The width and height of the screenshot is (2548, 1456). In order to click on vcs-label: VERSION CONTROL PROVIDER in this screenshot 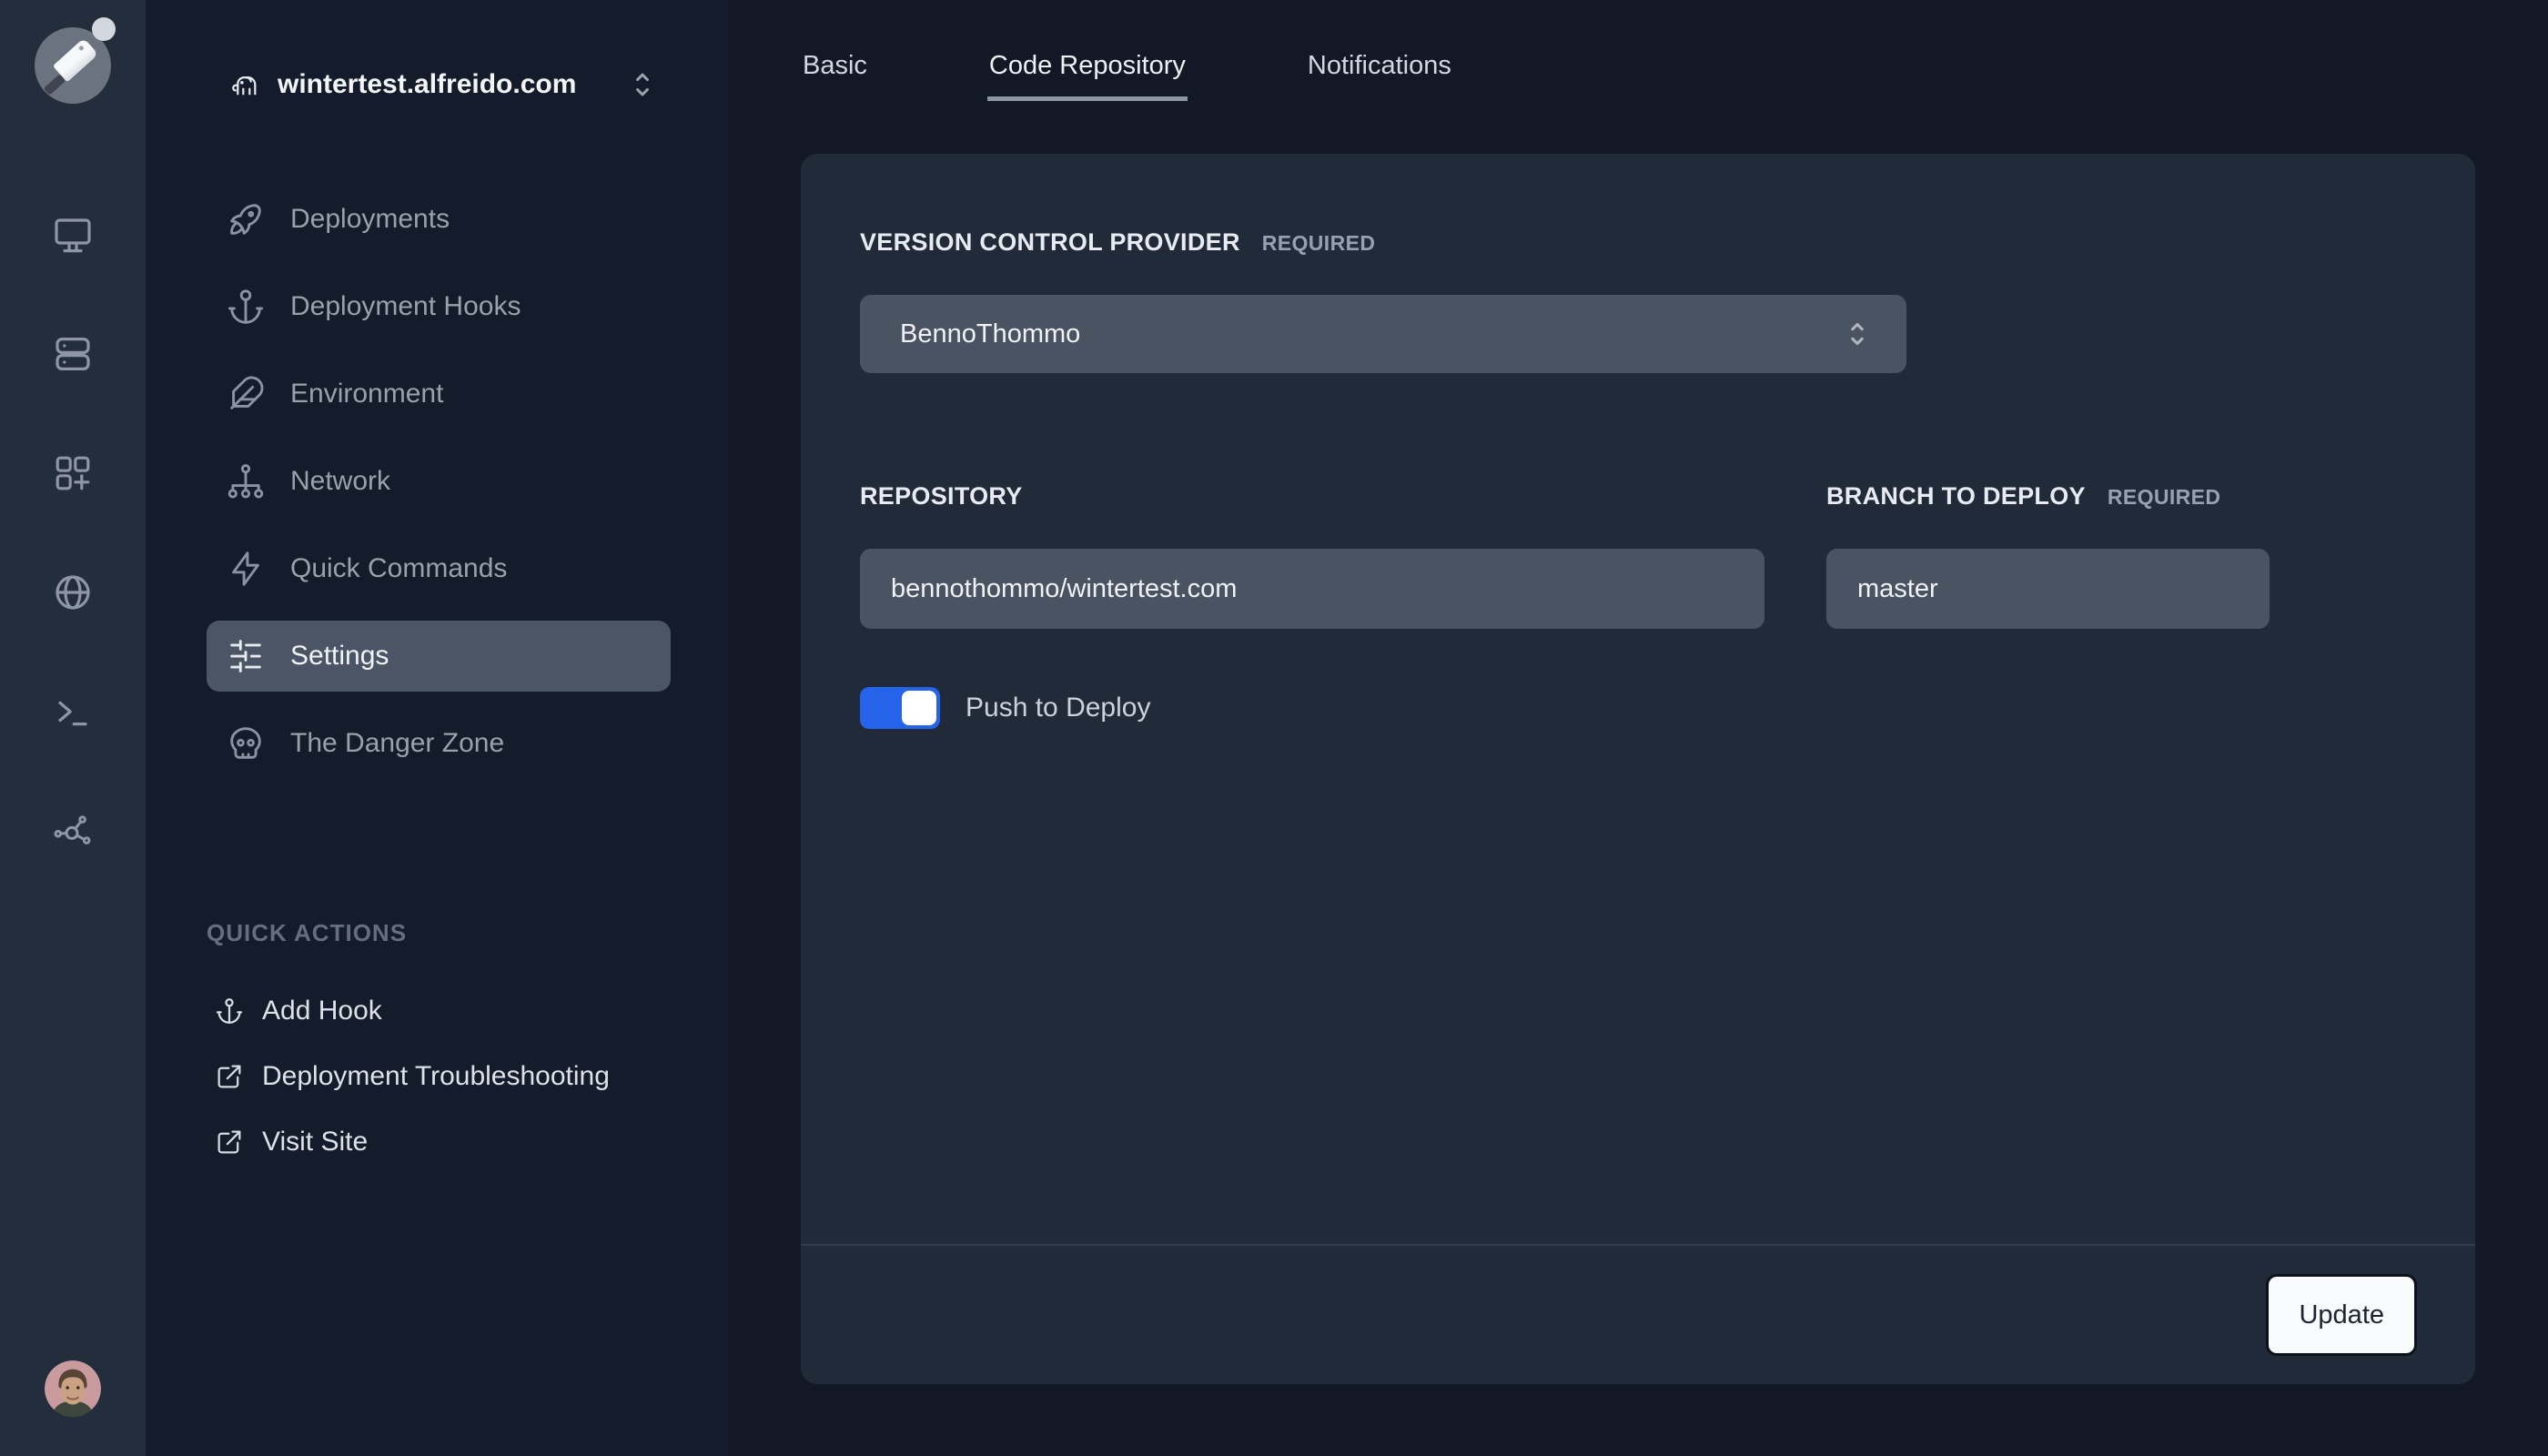, I will do `click(1050, 242)`.